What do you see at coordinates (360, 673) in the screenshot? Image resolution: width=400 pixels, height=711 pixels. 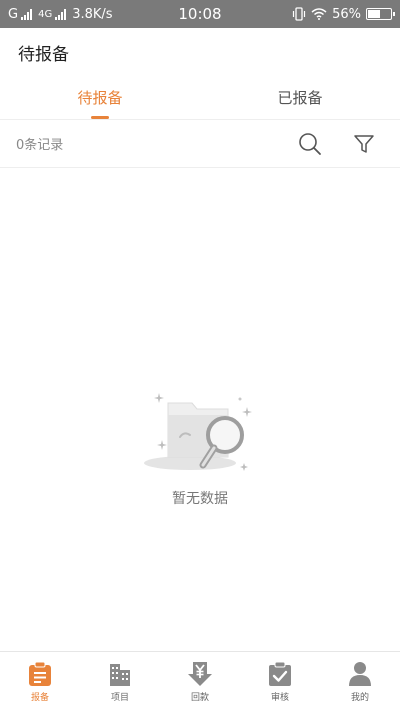 I see `user-icon` at bounding box center [360, 673].